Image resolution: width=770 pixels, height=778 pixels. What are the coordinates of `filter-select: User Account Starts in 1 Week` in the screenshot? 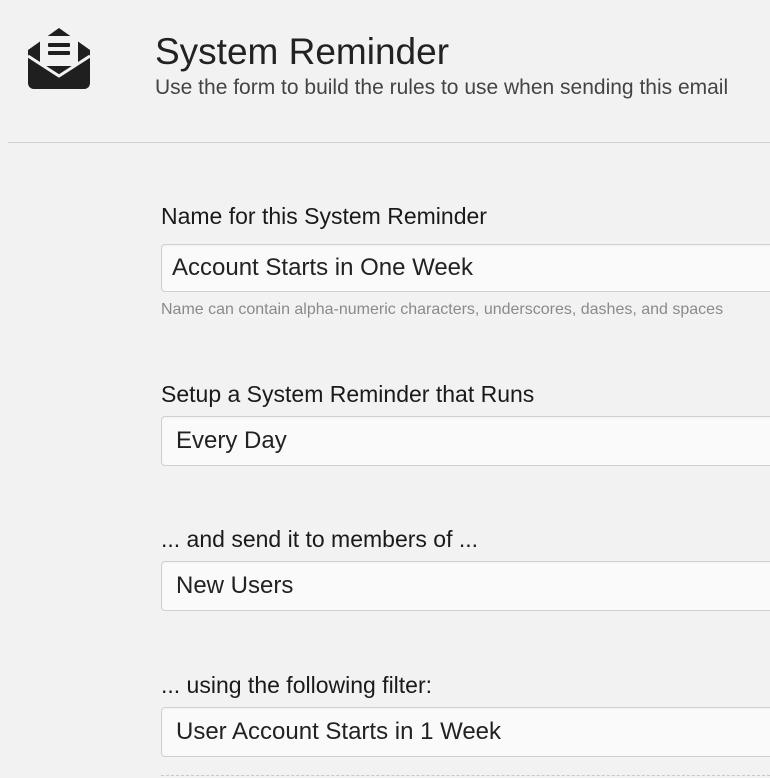 It's located at (465, 732).